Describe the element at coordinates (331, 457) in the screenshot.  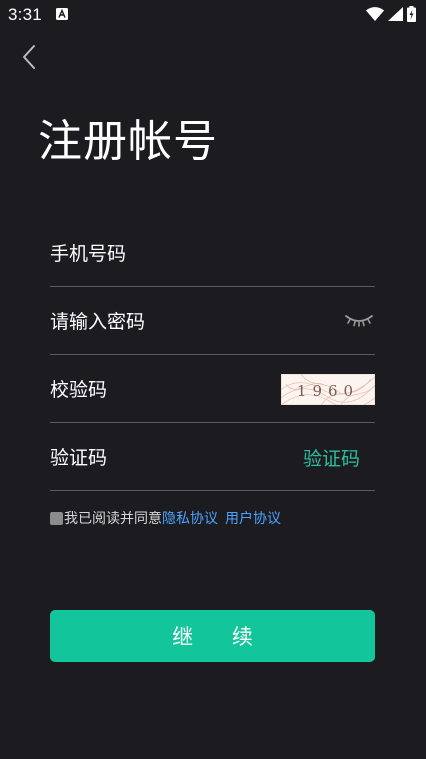
I see `get-code-button: 验证码` at that location.